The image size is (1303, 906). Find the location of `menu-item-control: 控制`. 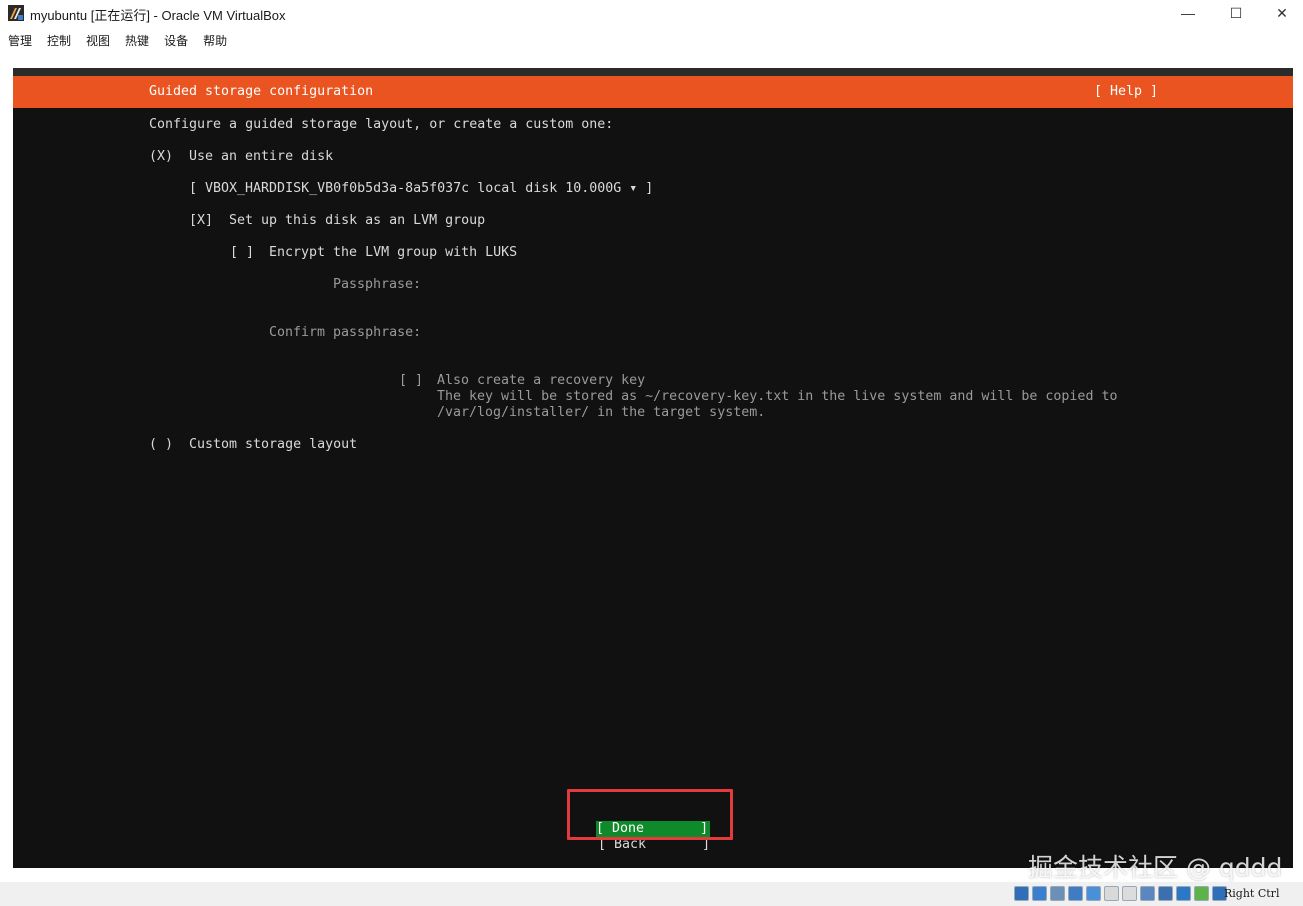

menu-item-control: 控制 is located at coordinates (58, 39).